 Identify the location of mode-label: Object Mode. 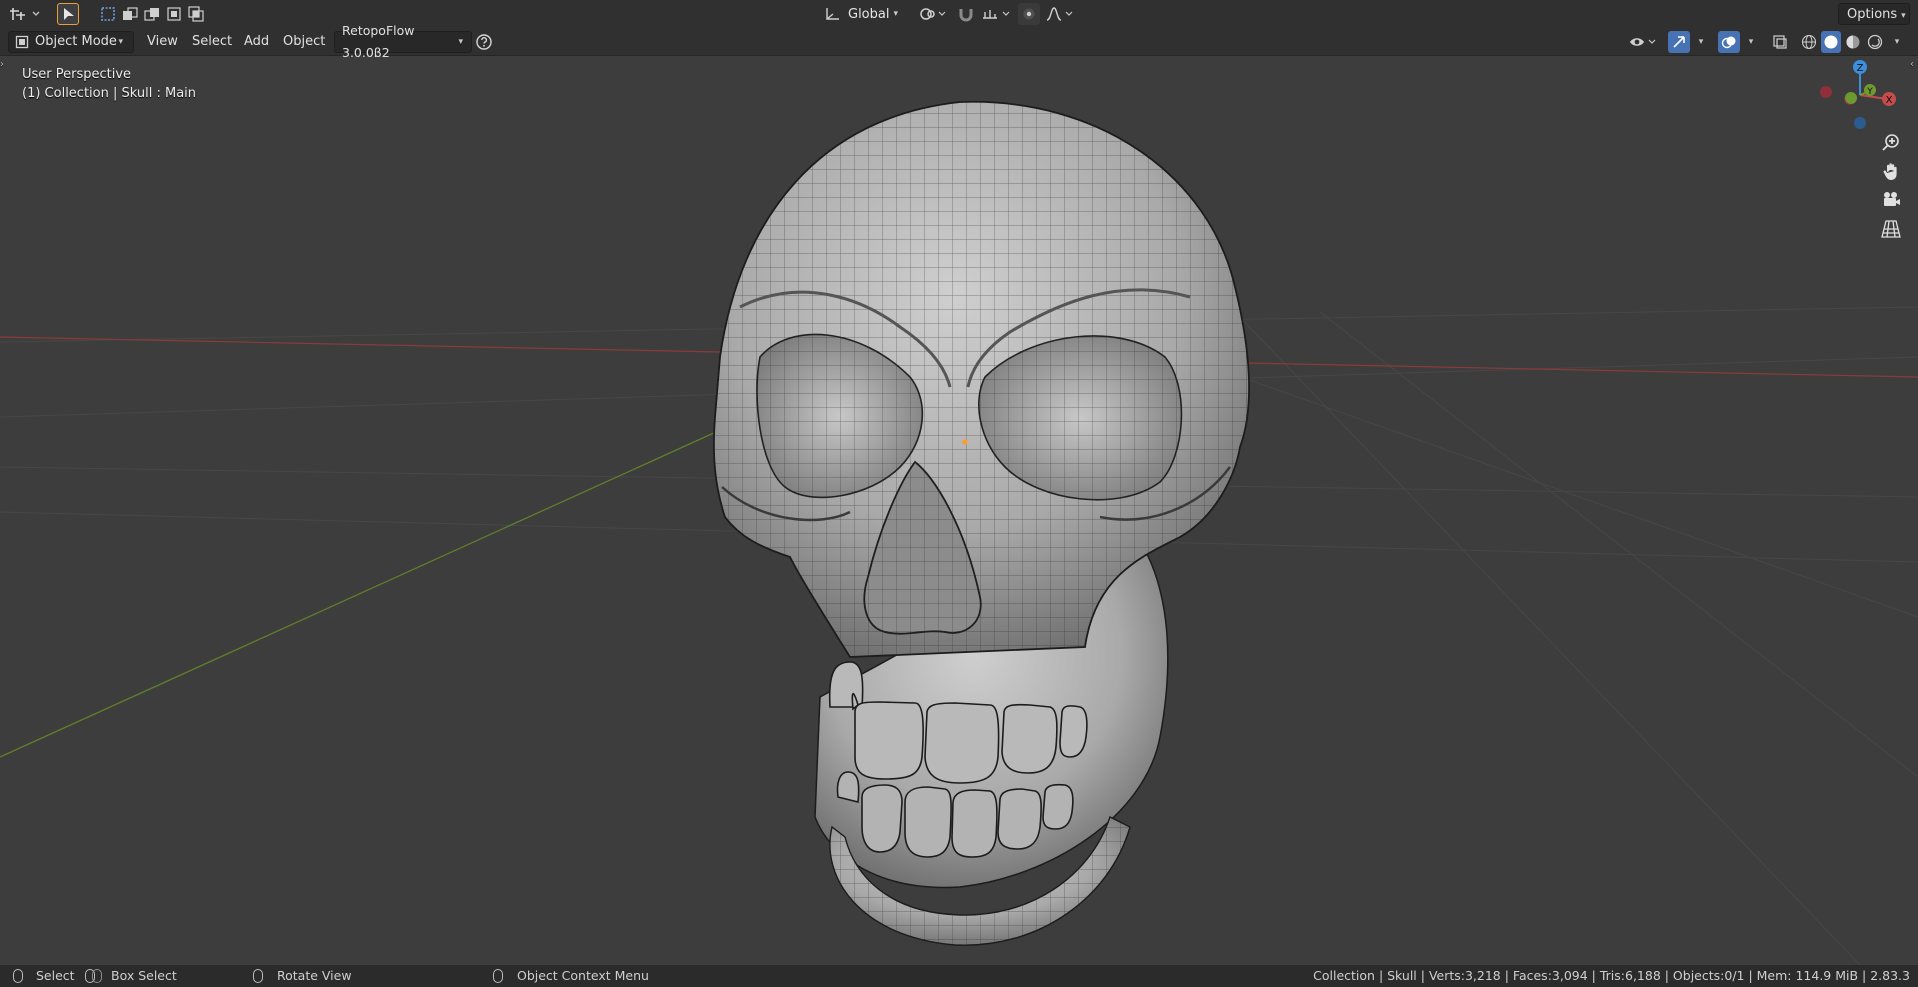
(76, 41).